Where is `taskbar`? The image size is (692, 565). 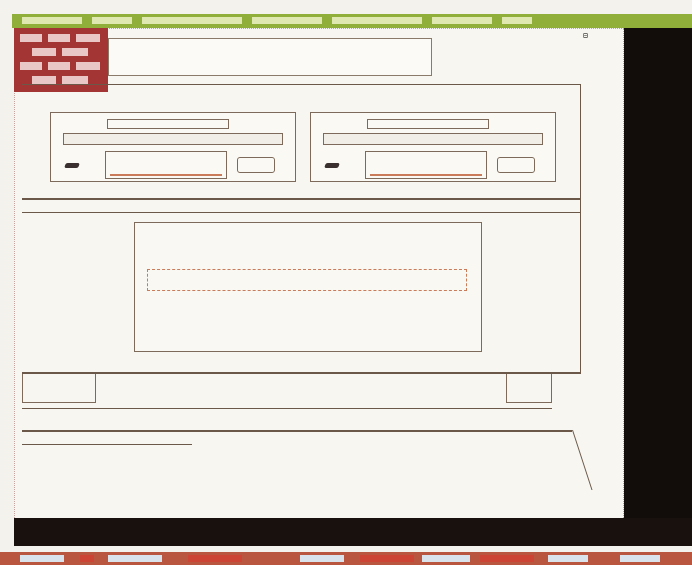 taskbar is located at coordinates (346, 558).